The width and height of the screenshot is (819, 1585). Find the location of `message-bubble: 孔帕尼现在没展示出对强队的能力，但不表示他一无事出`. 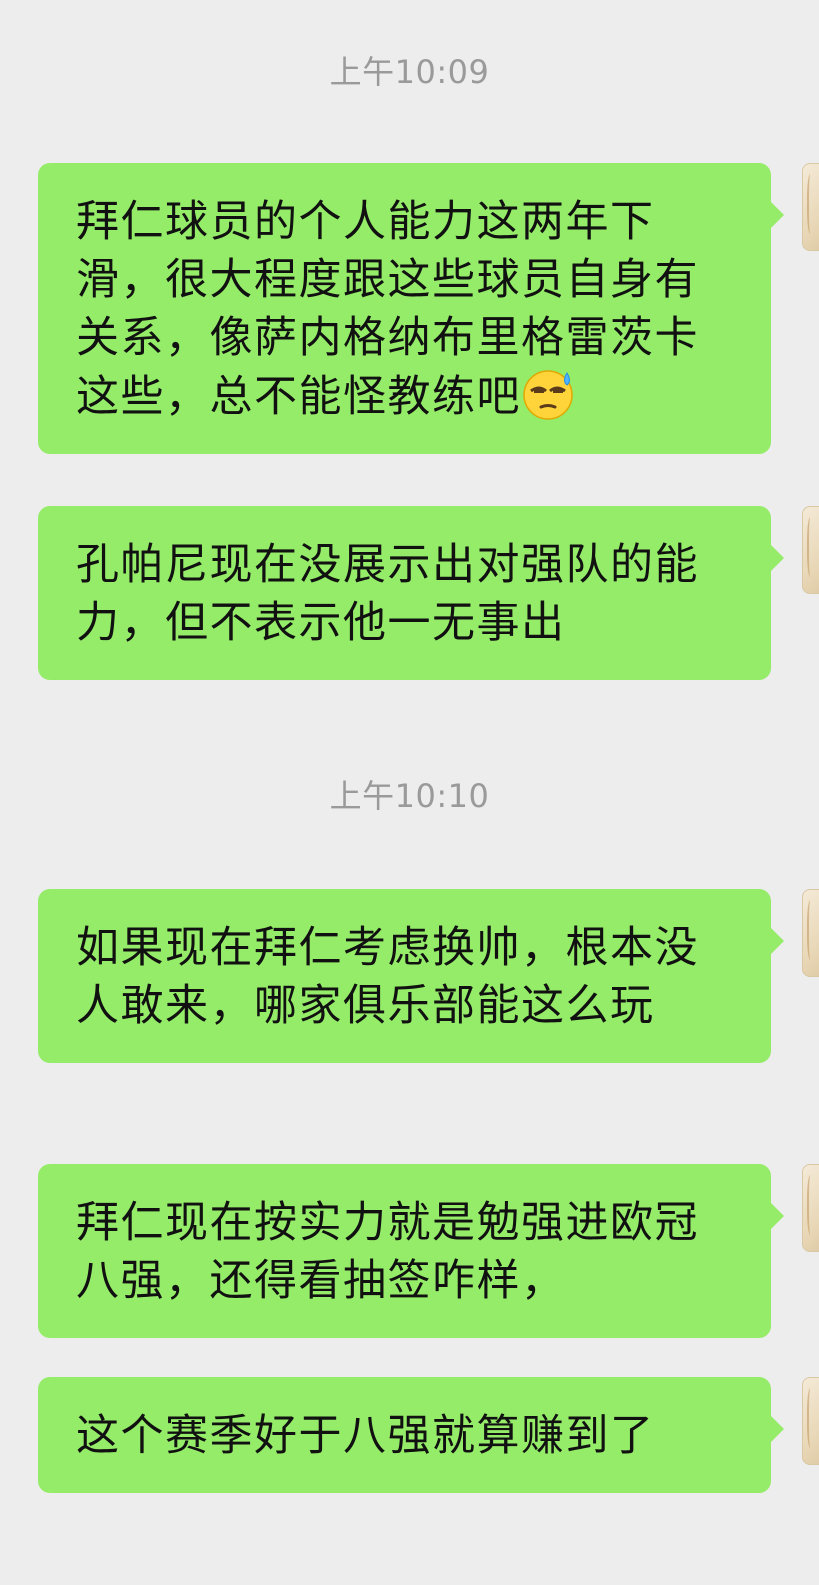

message-bubble: 孔帕尼现在没展示出对强队的能力，但不表示他一无事出 is located at coordinates (411, 593).